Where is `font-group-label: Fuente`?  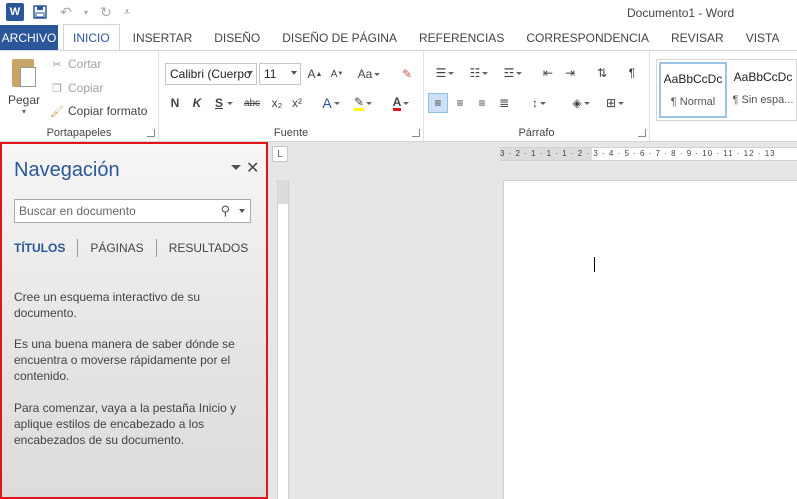 font-group-label: Fuente is located at coordinates (291, 133).